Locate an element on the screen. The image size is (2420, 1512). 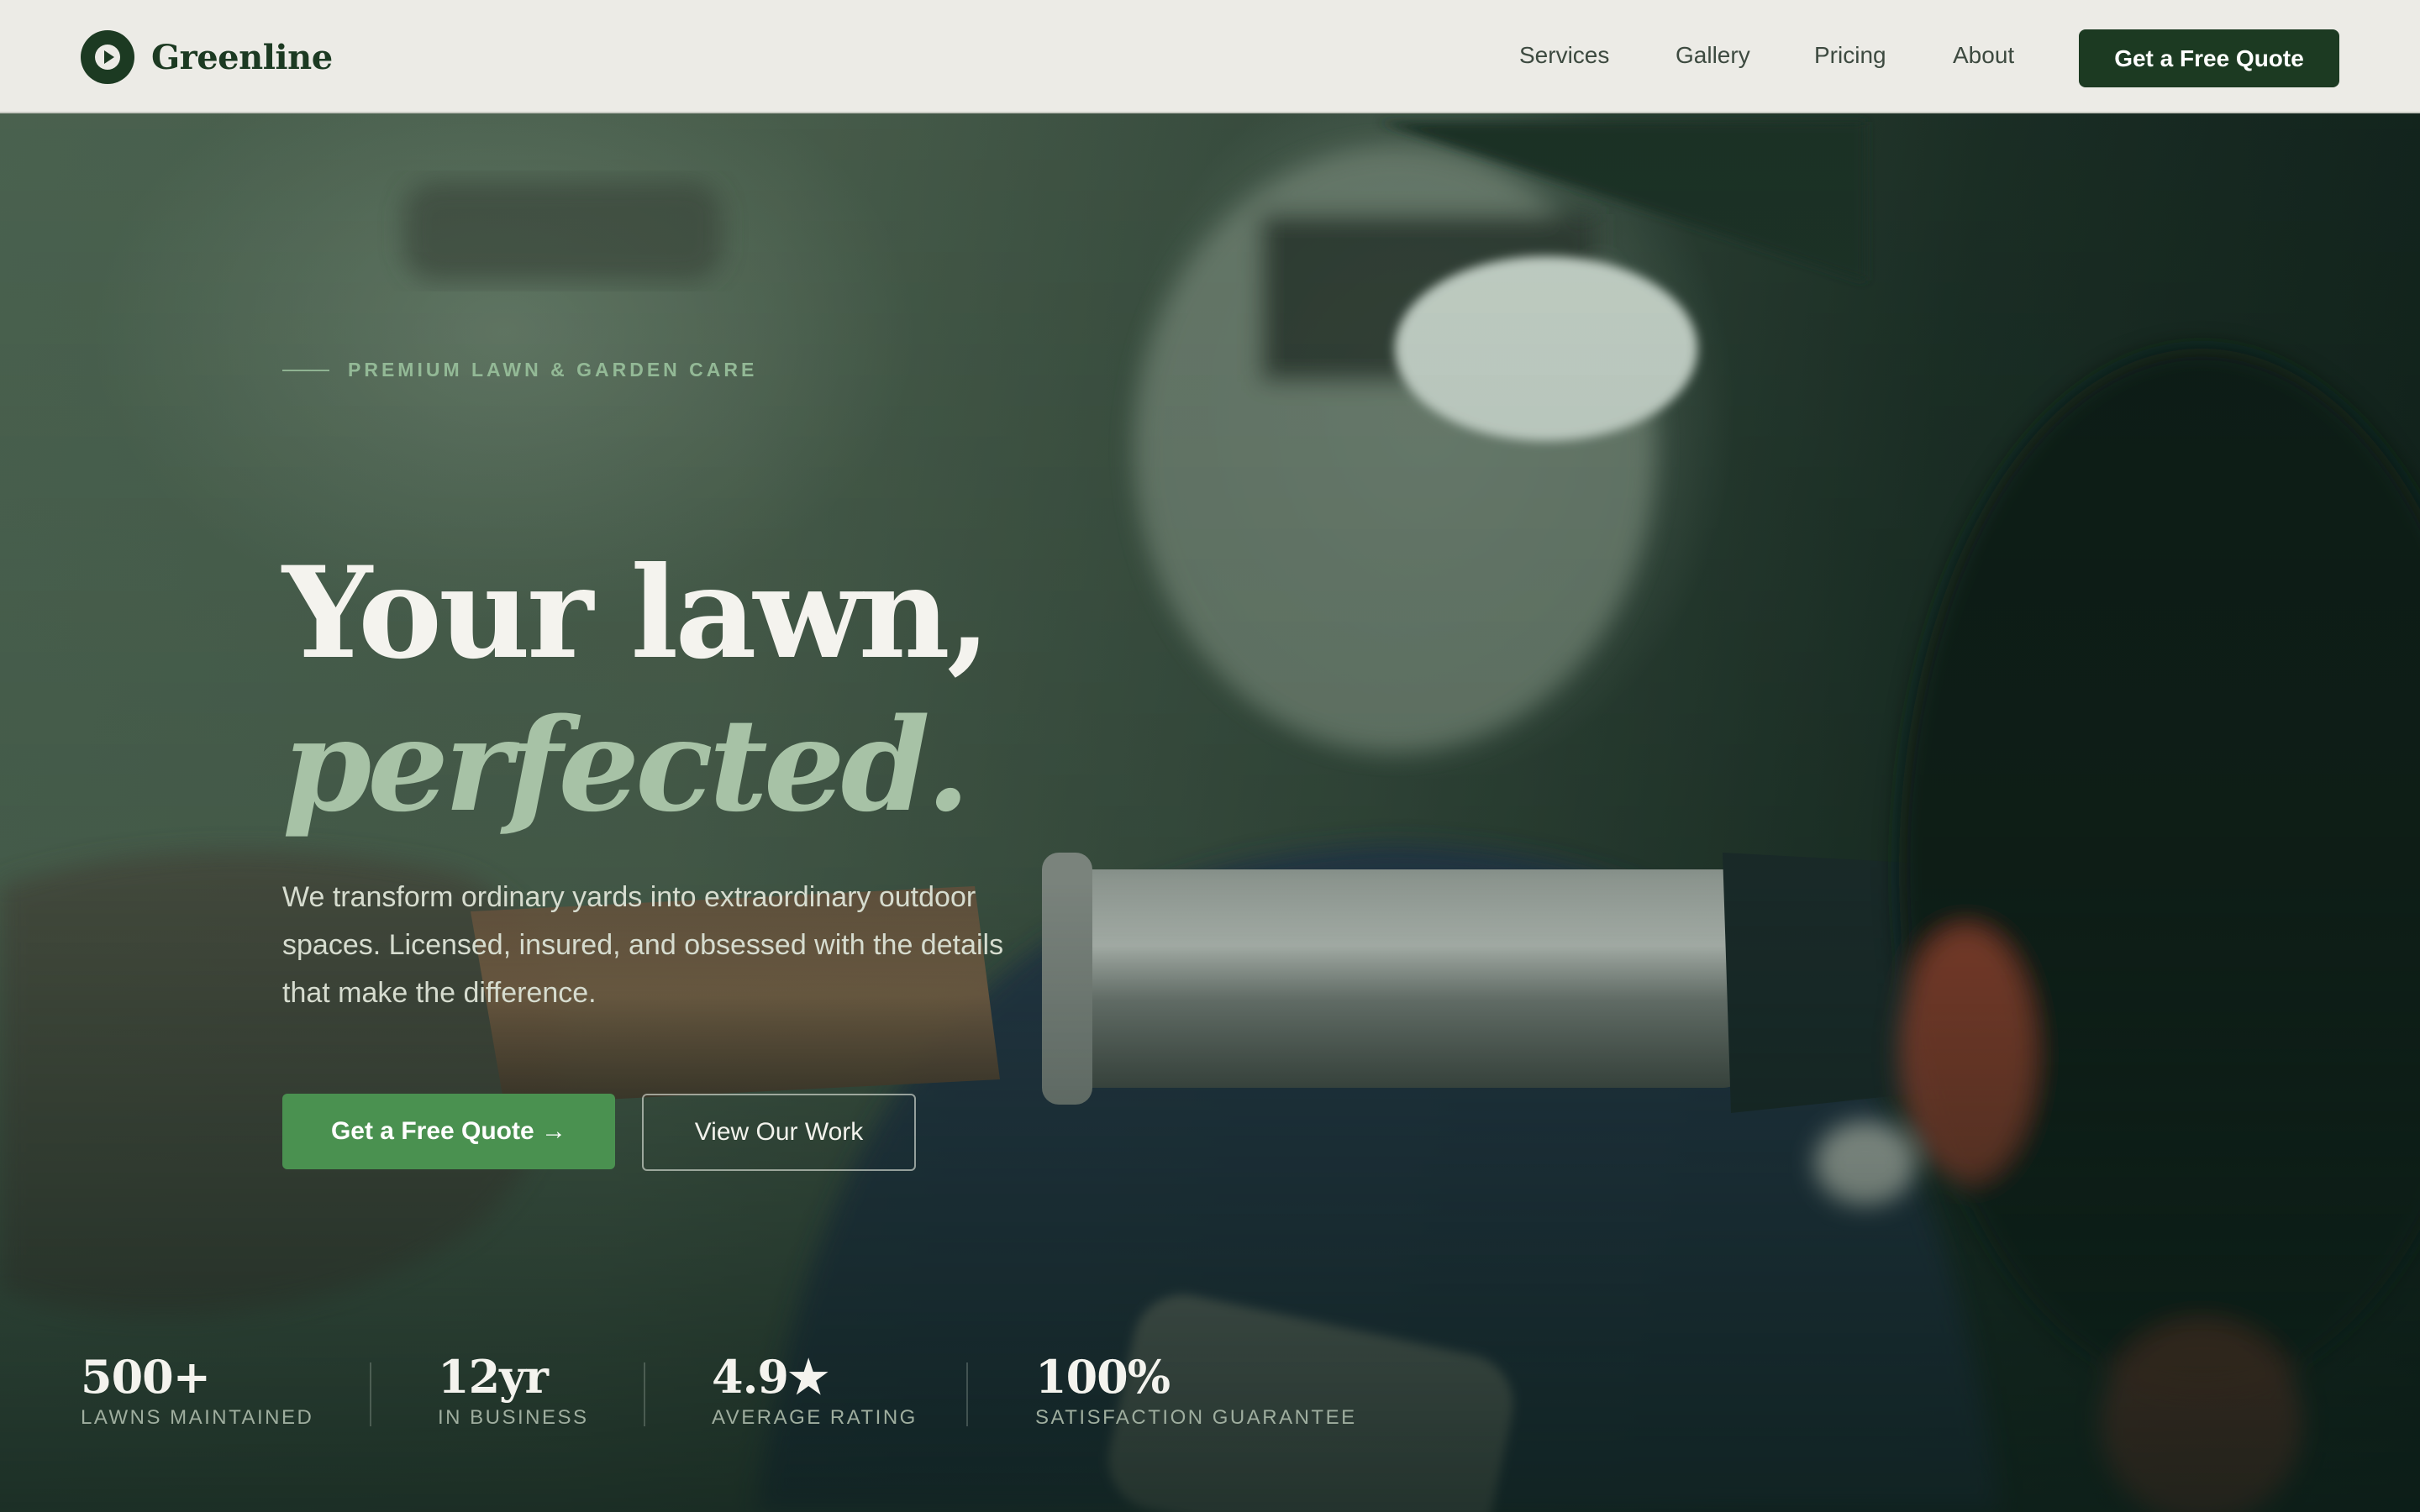
stat-label: IN BUSINESS is located at coordinates (513, 1417).